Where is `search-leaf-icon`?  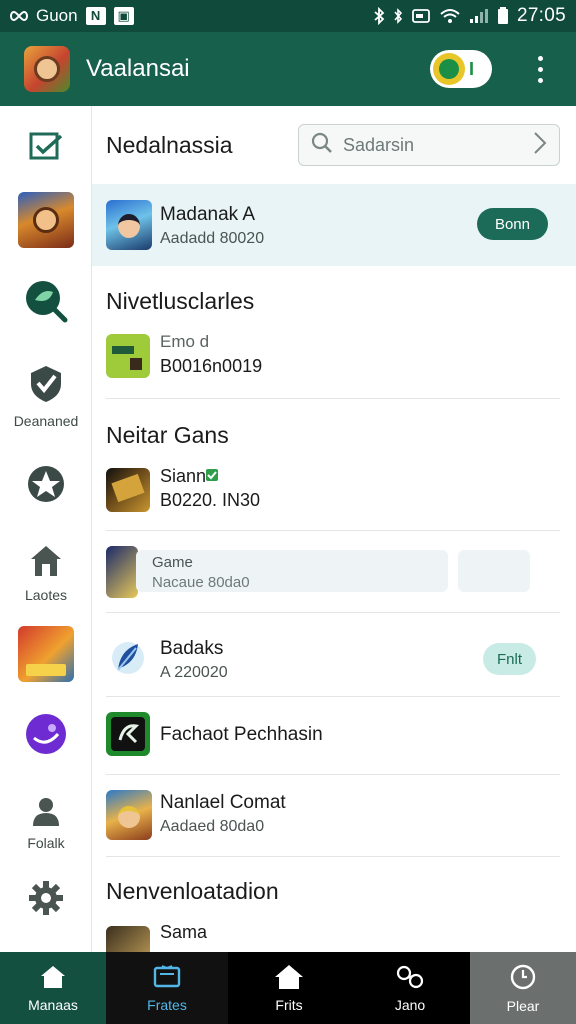
search-leaf-icon is located at coordinates (46, 303).